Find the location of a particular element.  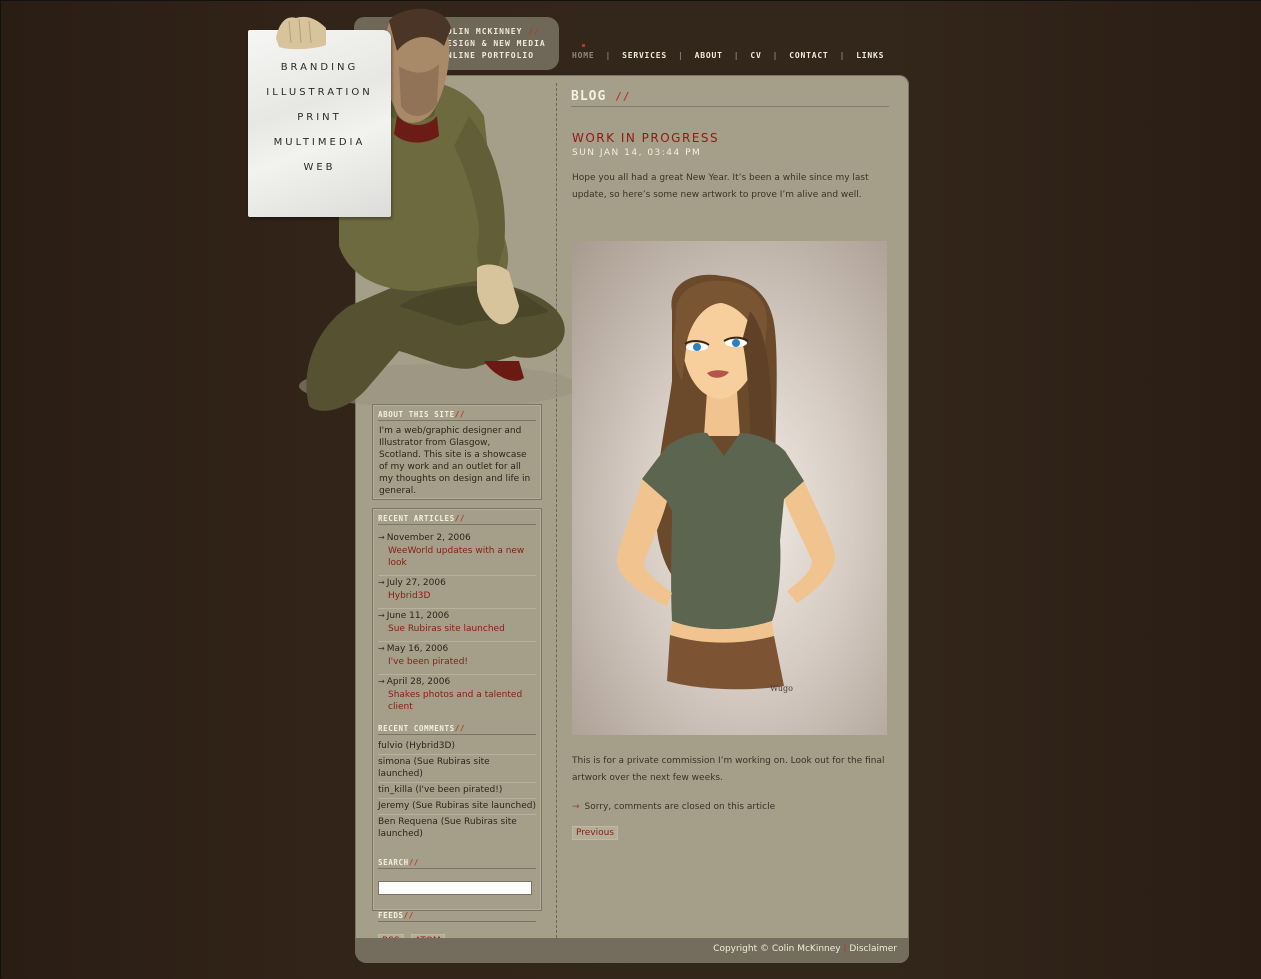

article-date-text: June 11, 2006 is located at coordinates (418, 616).